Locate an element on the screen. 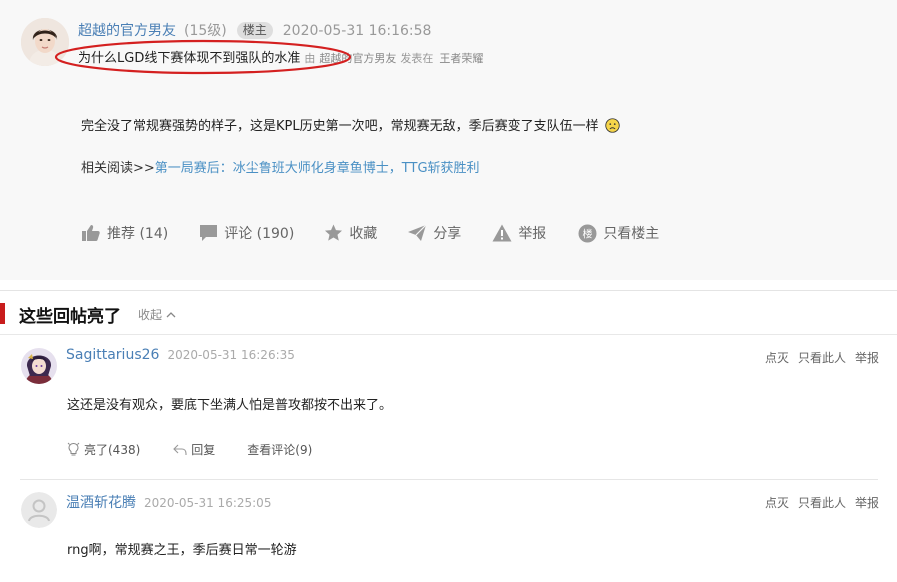  share-icon is located at coordinates (417, 232).